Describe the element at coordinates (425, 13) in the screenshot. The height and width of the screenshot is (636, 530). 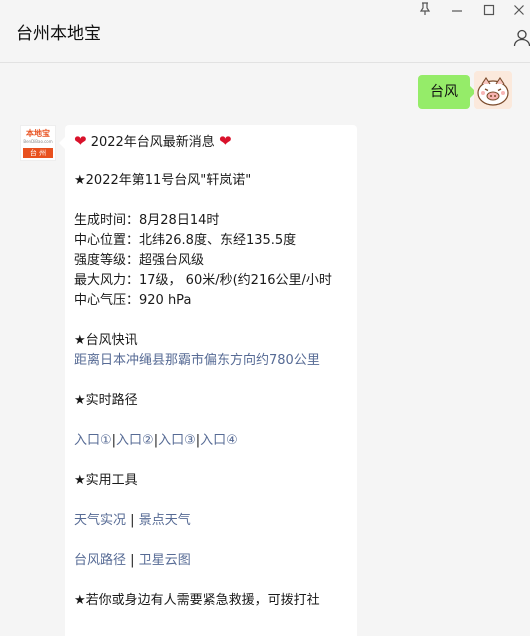
I see `pin-icon` at that location.